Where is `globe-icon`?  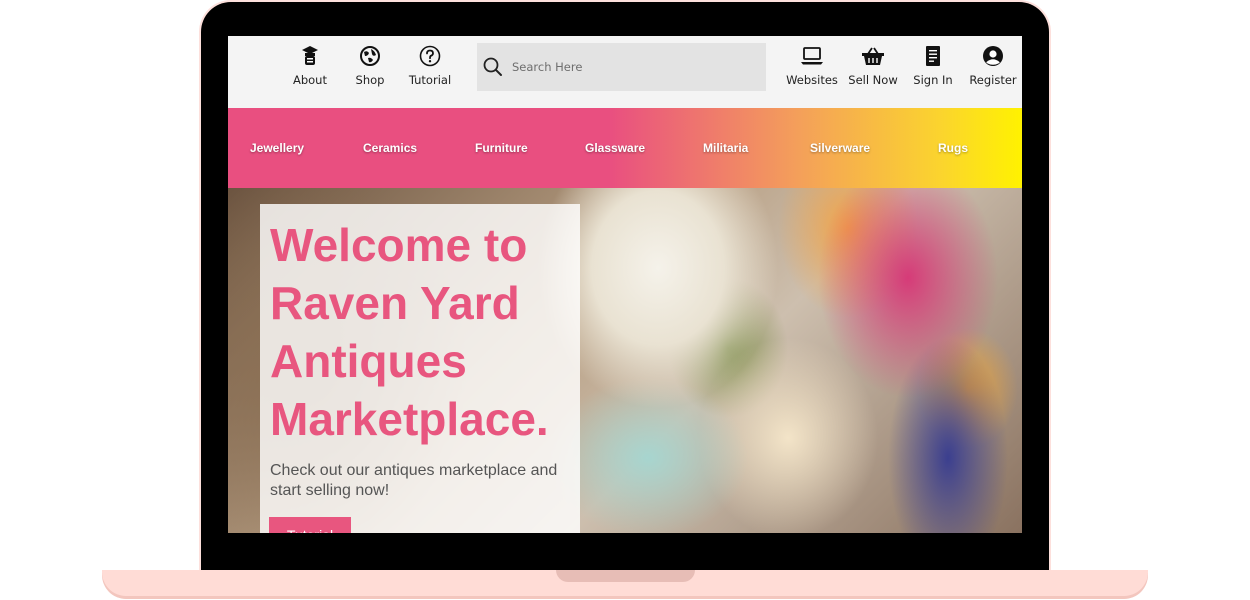
globe-icon is located at coordinates (370, 56).